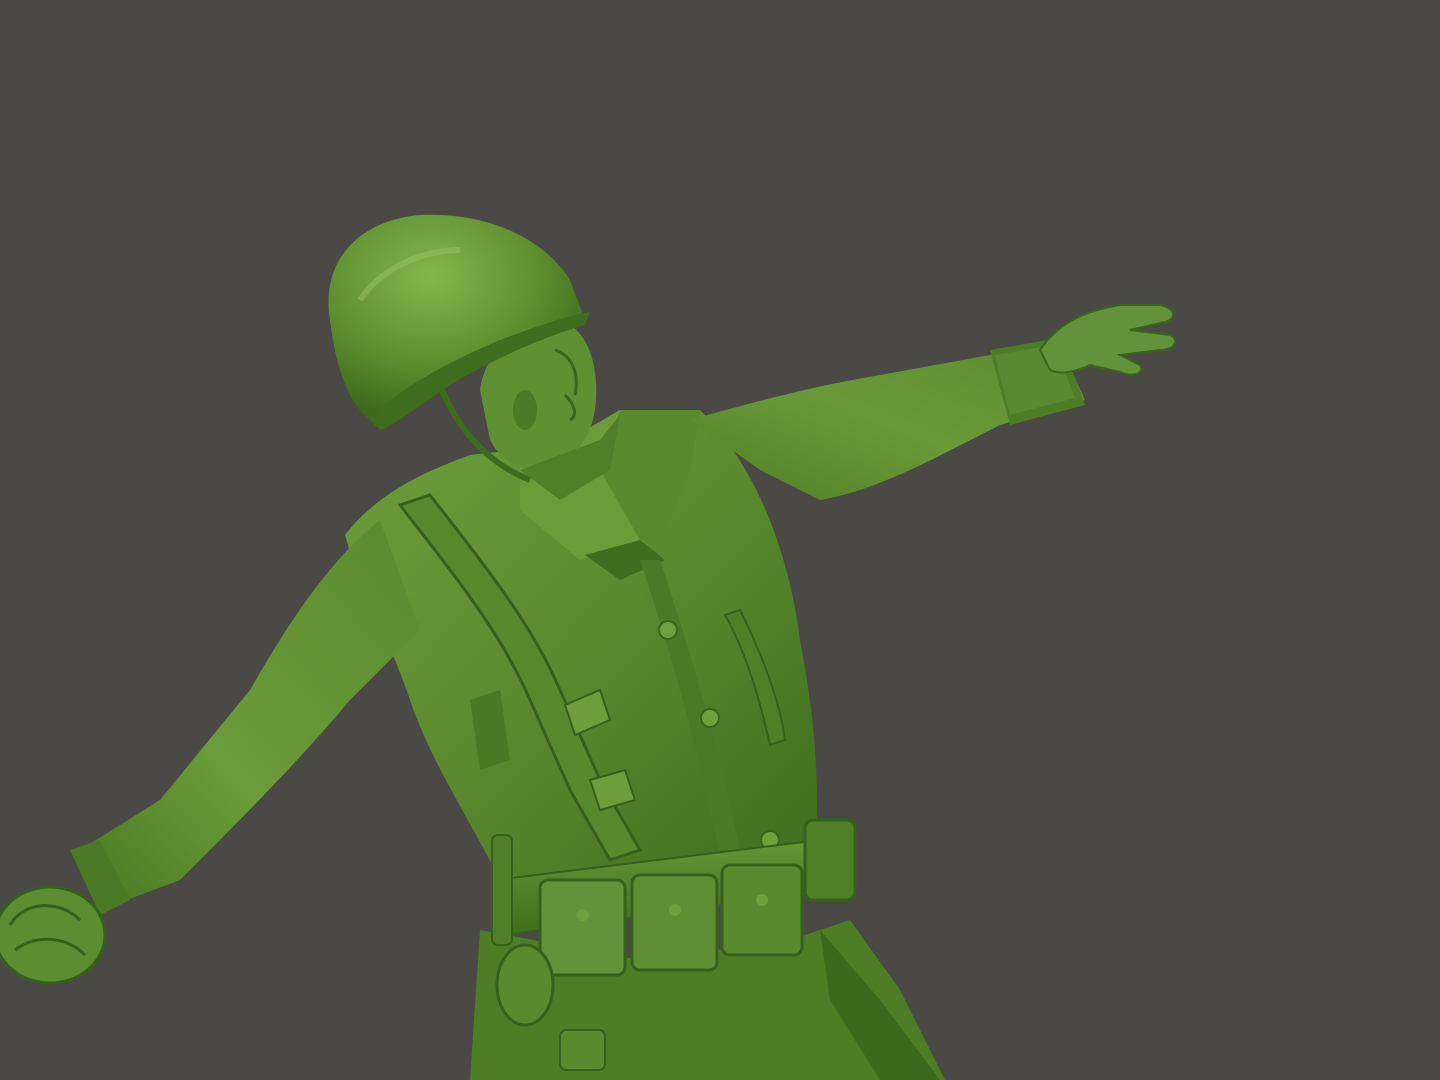  Describe the element at coordinates (53, 935) in the screenshot. I see `grenade-fist` at that location.